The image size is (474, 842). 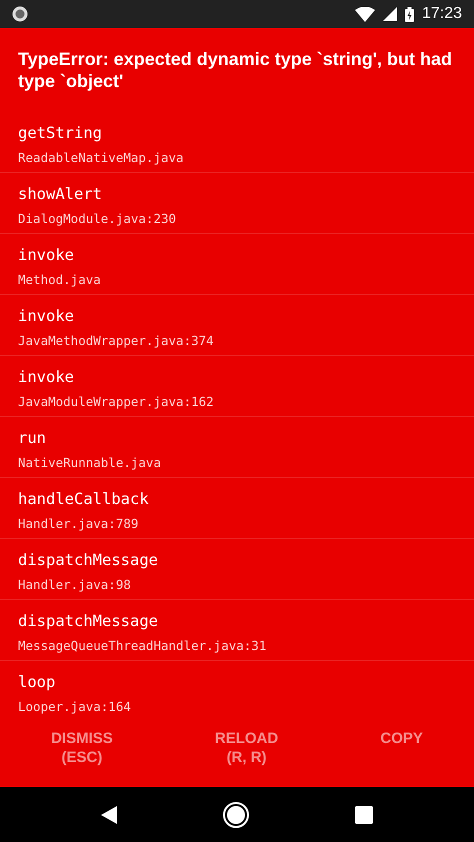 I want to click on source-location: DialogModule.java:230, so click(x=97, y=219).